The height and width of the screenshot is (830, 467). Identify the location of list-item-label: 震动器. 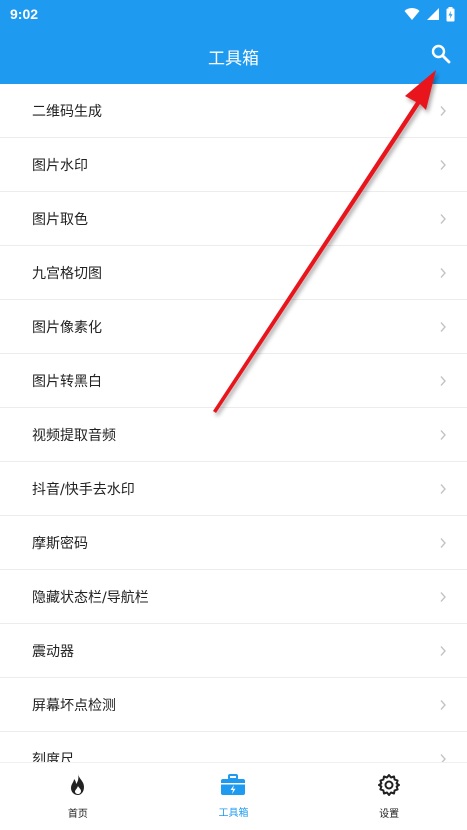
(53, 651).